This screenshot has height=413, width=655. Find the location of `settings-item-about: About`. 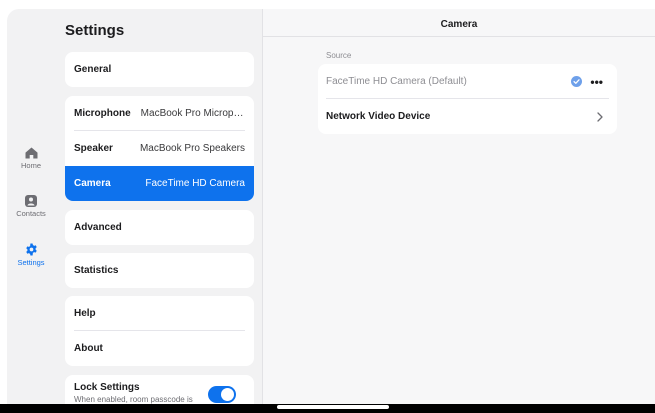

settings-item-about: About is located at coordinates (159, 348).